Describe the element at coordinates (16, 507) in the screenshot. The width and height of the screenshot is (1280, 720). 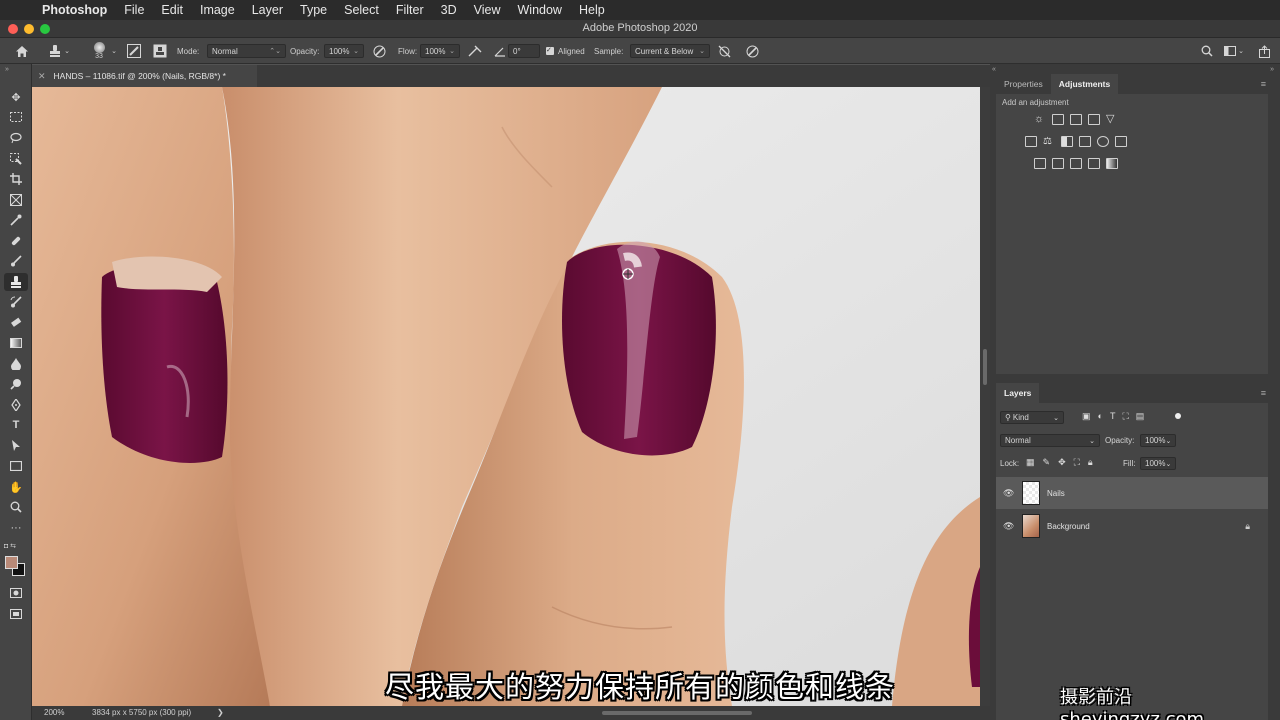
I see `zoom-tool-icon` at that location.